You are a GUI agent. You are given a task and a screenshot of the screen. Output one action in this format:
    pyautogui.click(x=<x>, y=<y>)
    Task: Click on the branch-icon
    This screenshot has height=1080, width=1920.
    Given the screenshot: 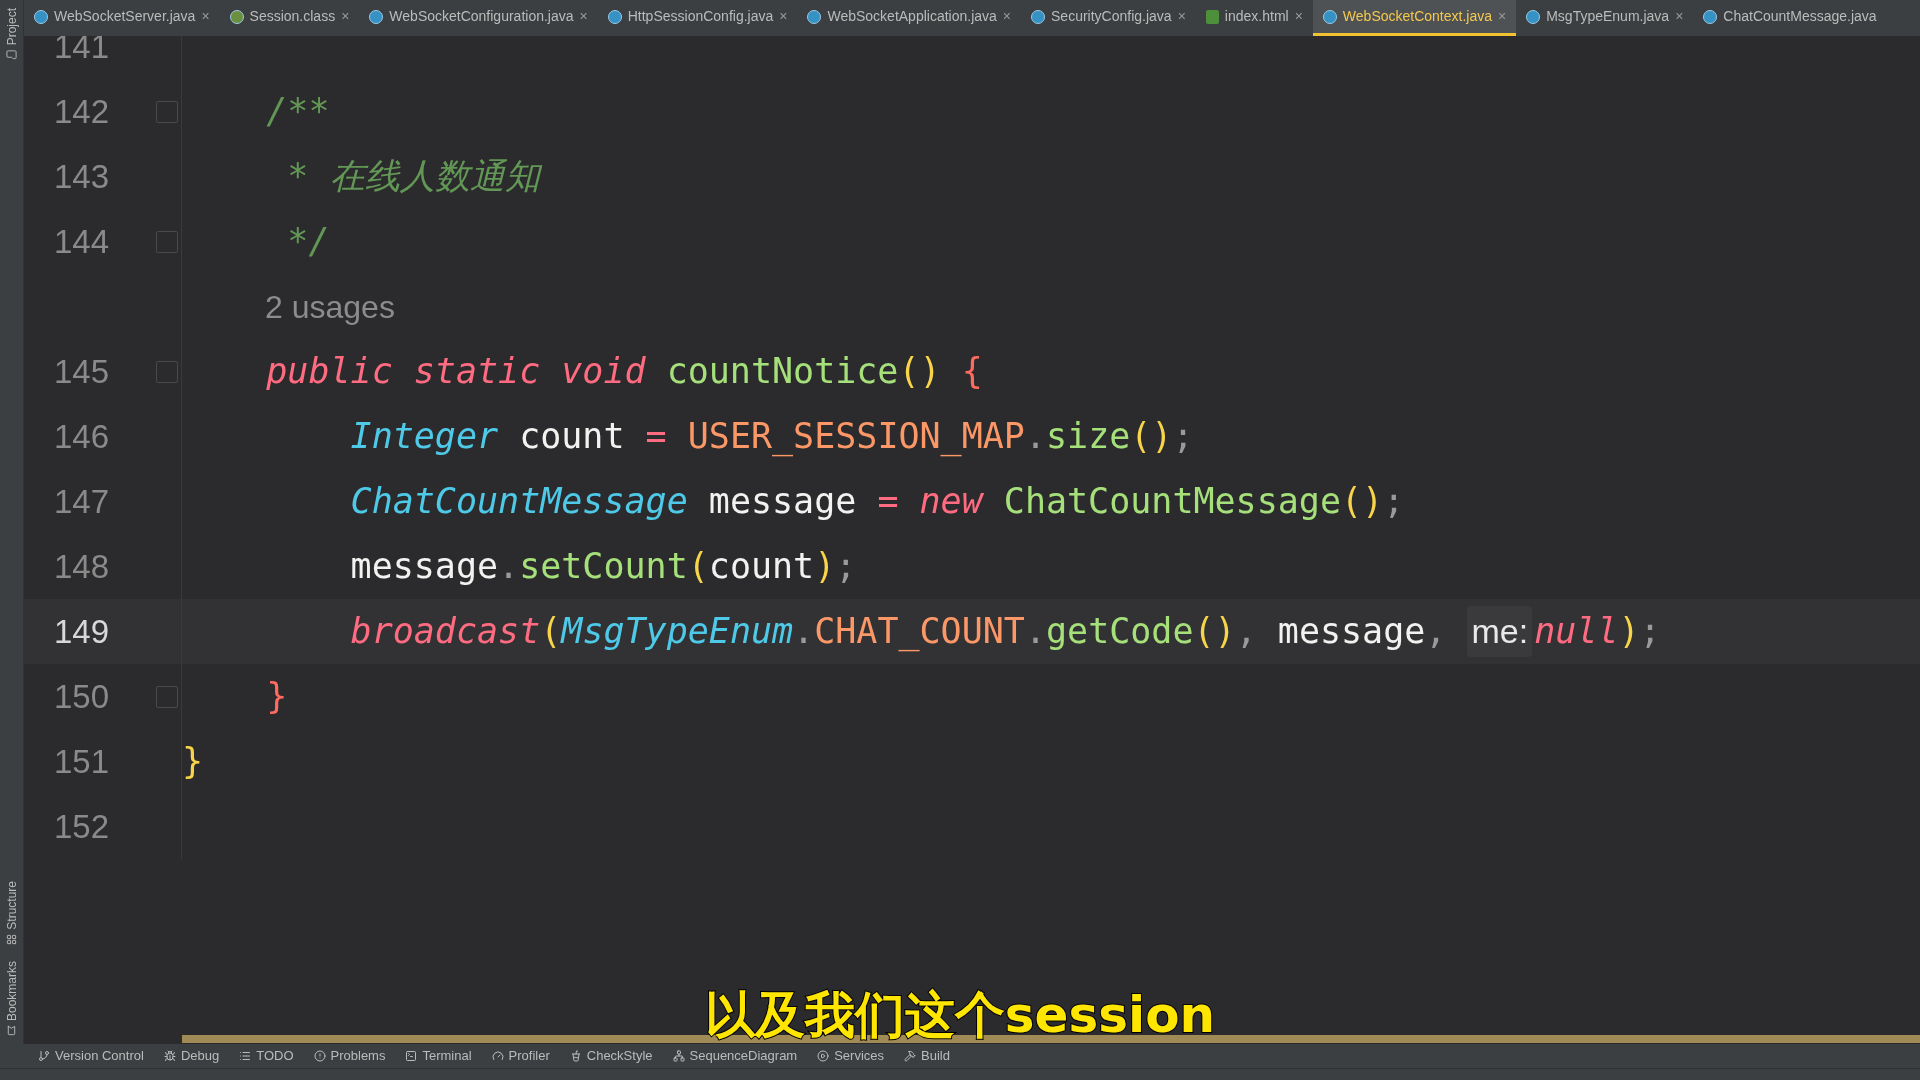 What is the action you would take?
    pyautogui.click(x=44, y=1056)
    